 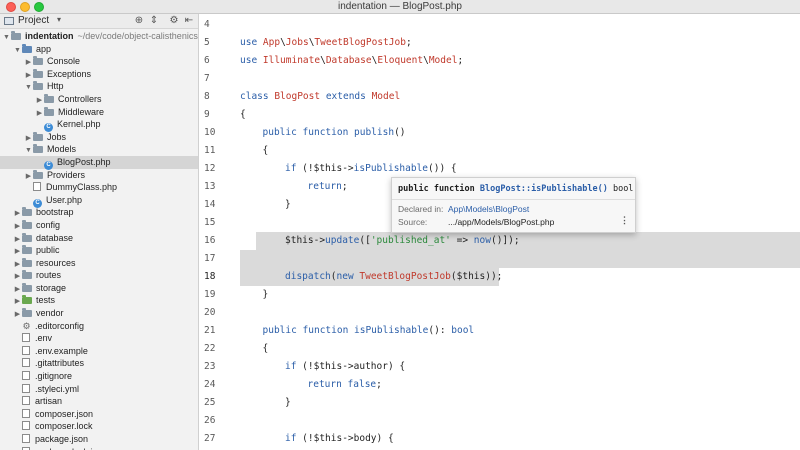 I want to click on tree-item: ▶ Controllers, so click(x=99, y=99).